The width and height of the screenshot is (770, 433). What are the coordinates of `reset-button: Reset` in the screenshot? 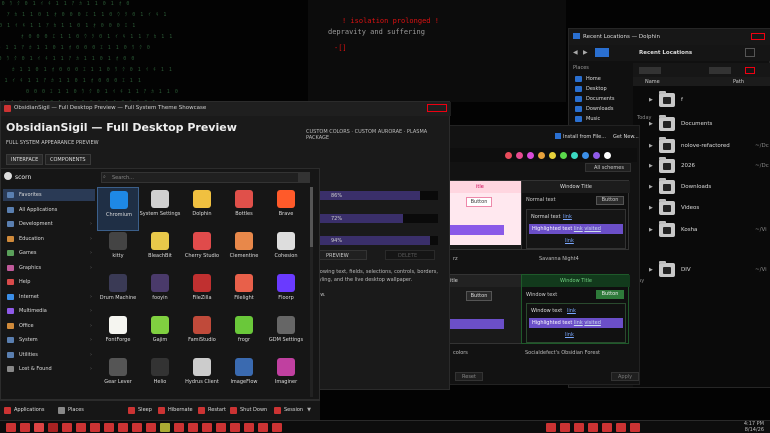 It's located at (469, 376).